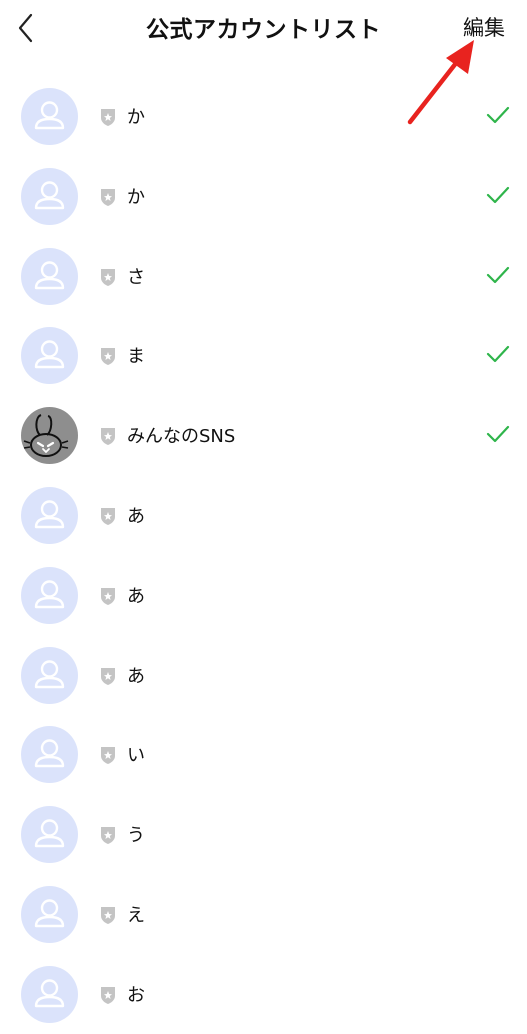 The image size is (527, 1034). What do you see at coordinates (136, 915) in the screenshot?
I see `account-name: え` at bounding box center [136, 915].